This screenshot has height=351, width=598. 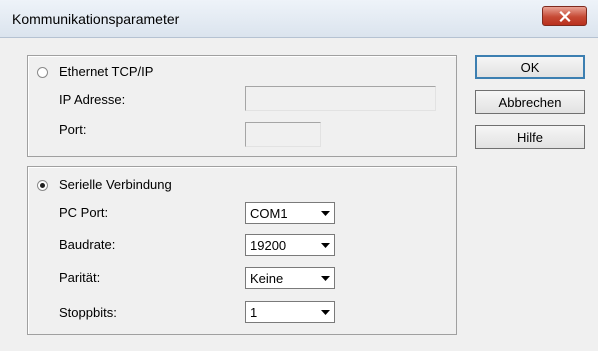 What do you see at coordinates (268, 245) in the screenshot?
I see `baudrate-value: 19200` at bounding box center [268, 245].